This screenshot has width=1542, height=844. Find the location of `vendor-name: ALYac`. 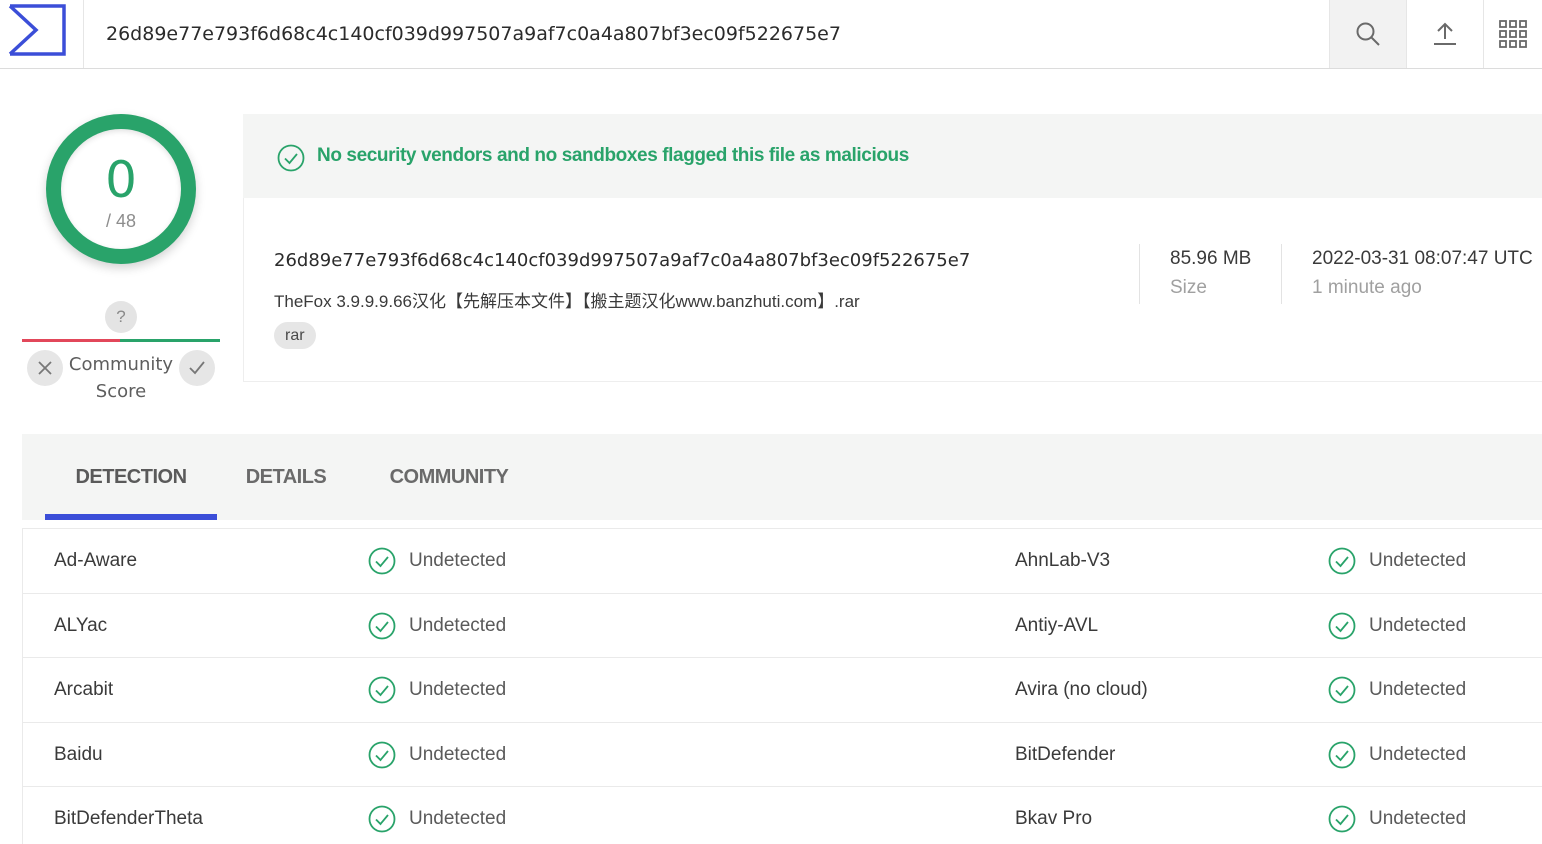

vendor-name: ALYac is located at coordinates (81, 625).